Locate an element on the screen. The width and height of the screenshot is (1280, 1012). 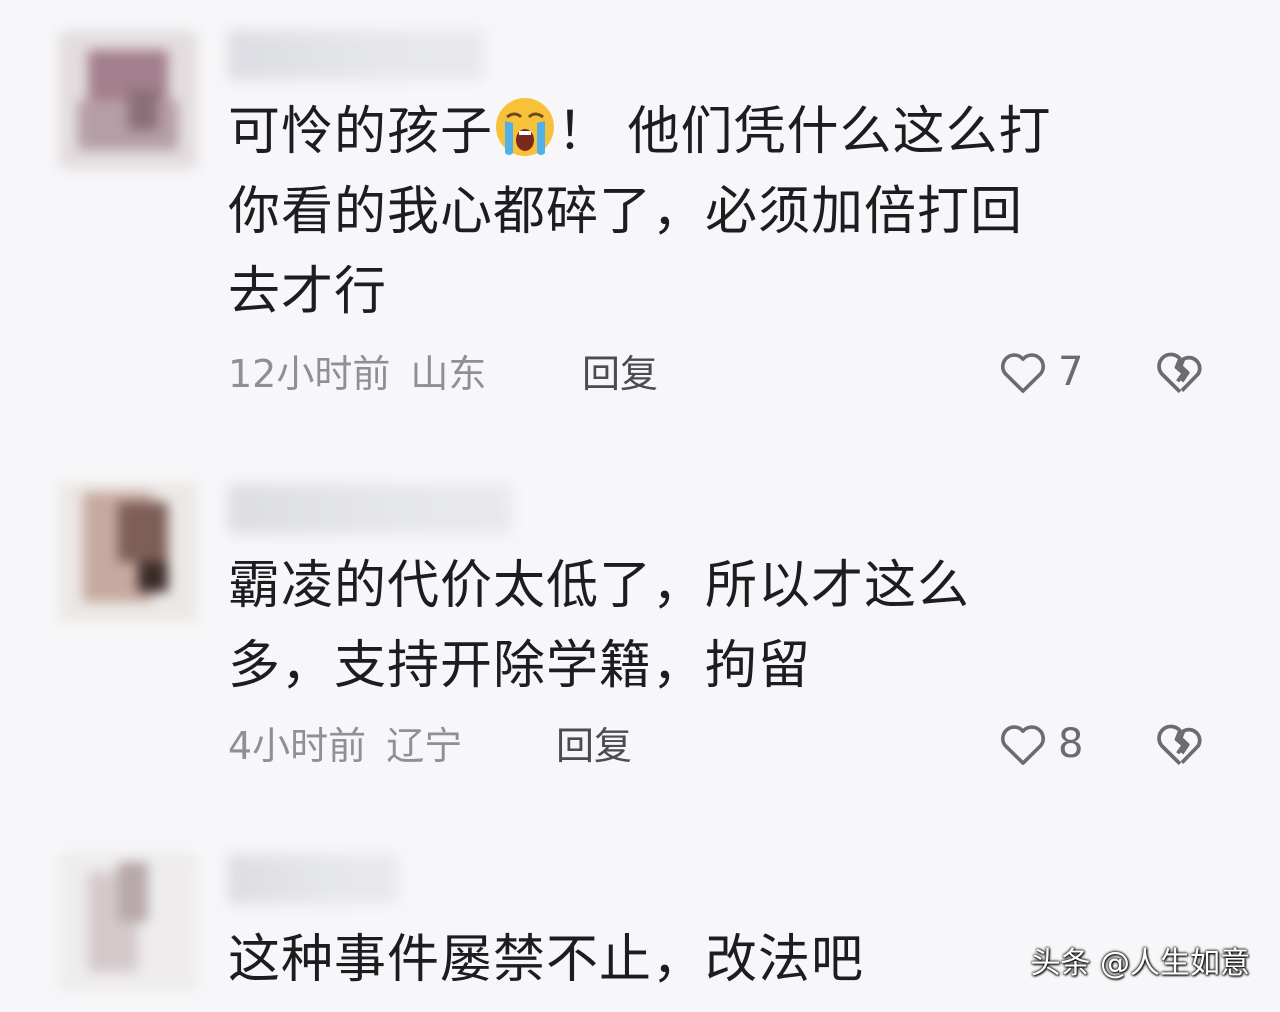
watermark: 头条 @人生如意 is located at coordinates (1140, 963).